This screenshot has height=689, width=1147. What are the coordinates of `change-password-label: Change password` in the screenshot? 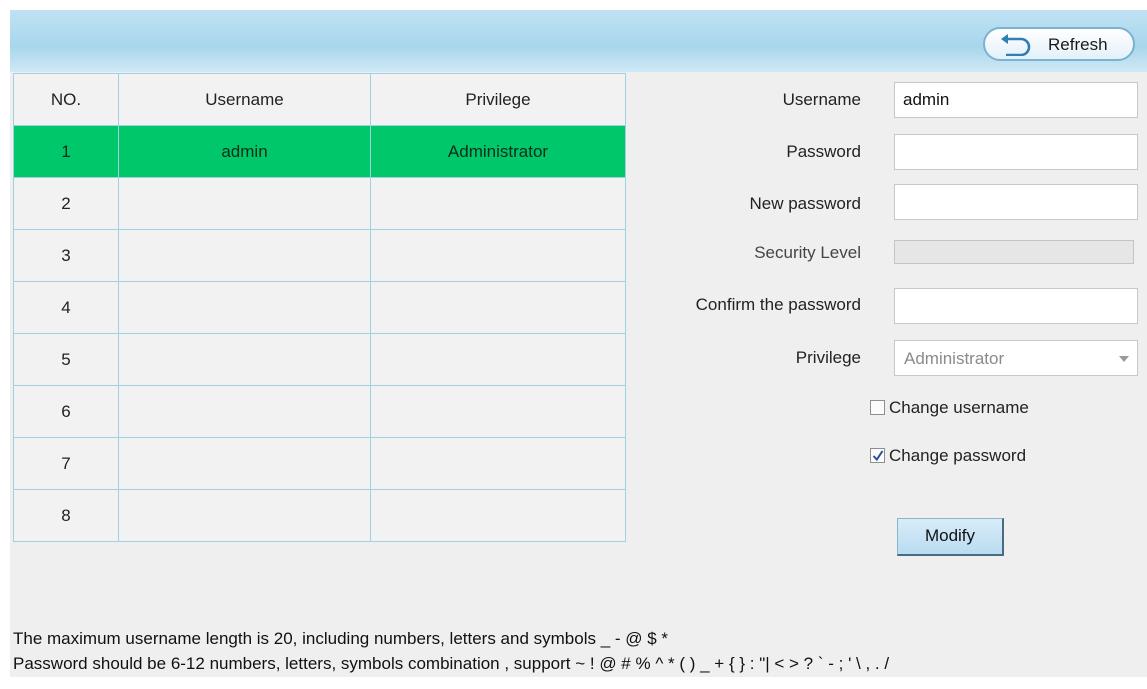 It's located at (958, 455).